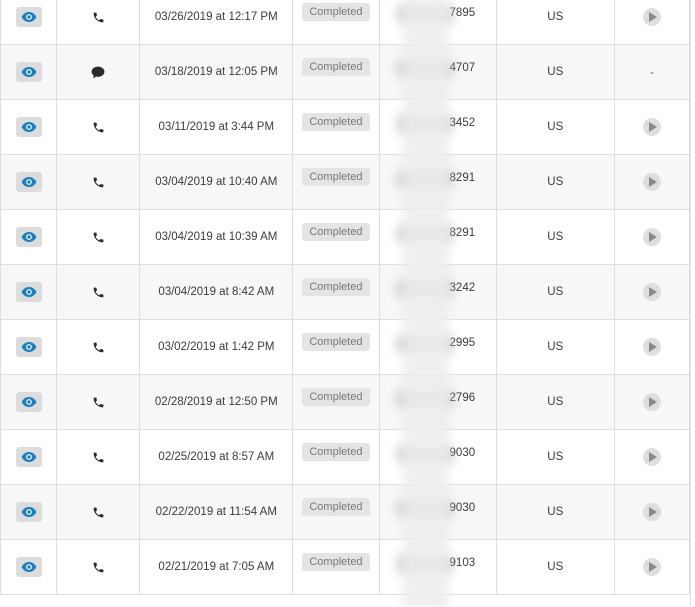  What do you see at coordinates (462, 288) in the screenshot?
I see `phone-number-tail: 3242` at bounding box center [462, 288].